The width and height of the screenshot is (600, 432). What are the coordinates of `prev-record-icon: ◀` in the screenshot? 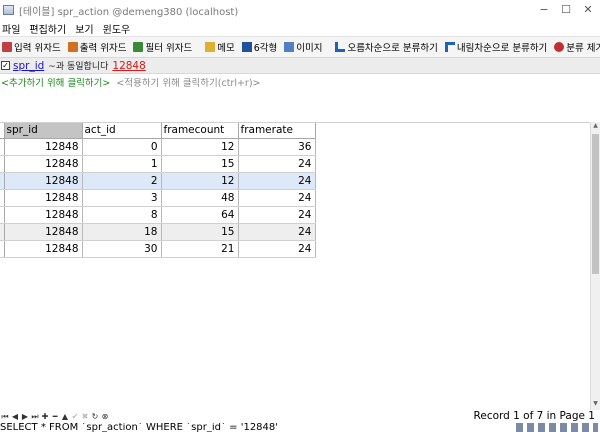 It's located at (15, 416).